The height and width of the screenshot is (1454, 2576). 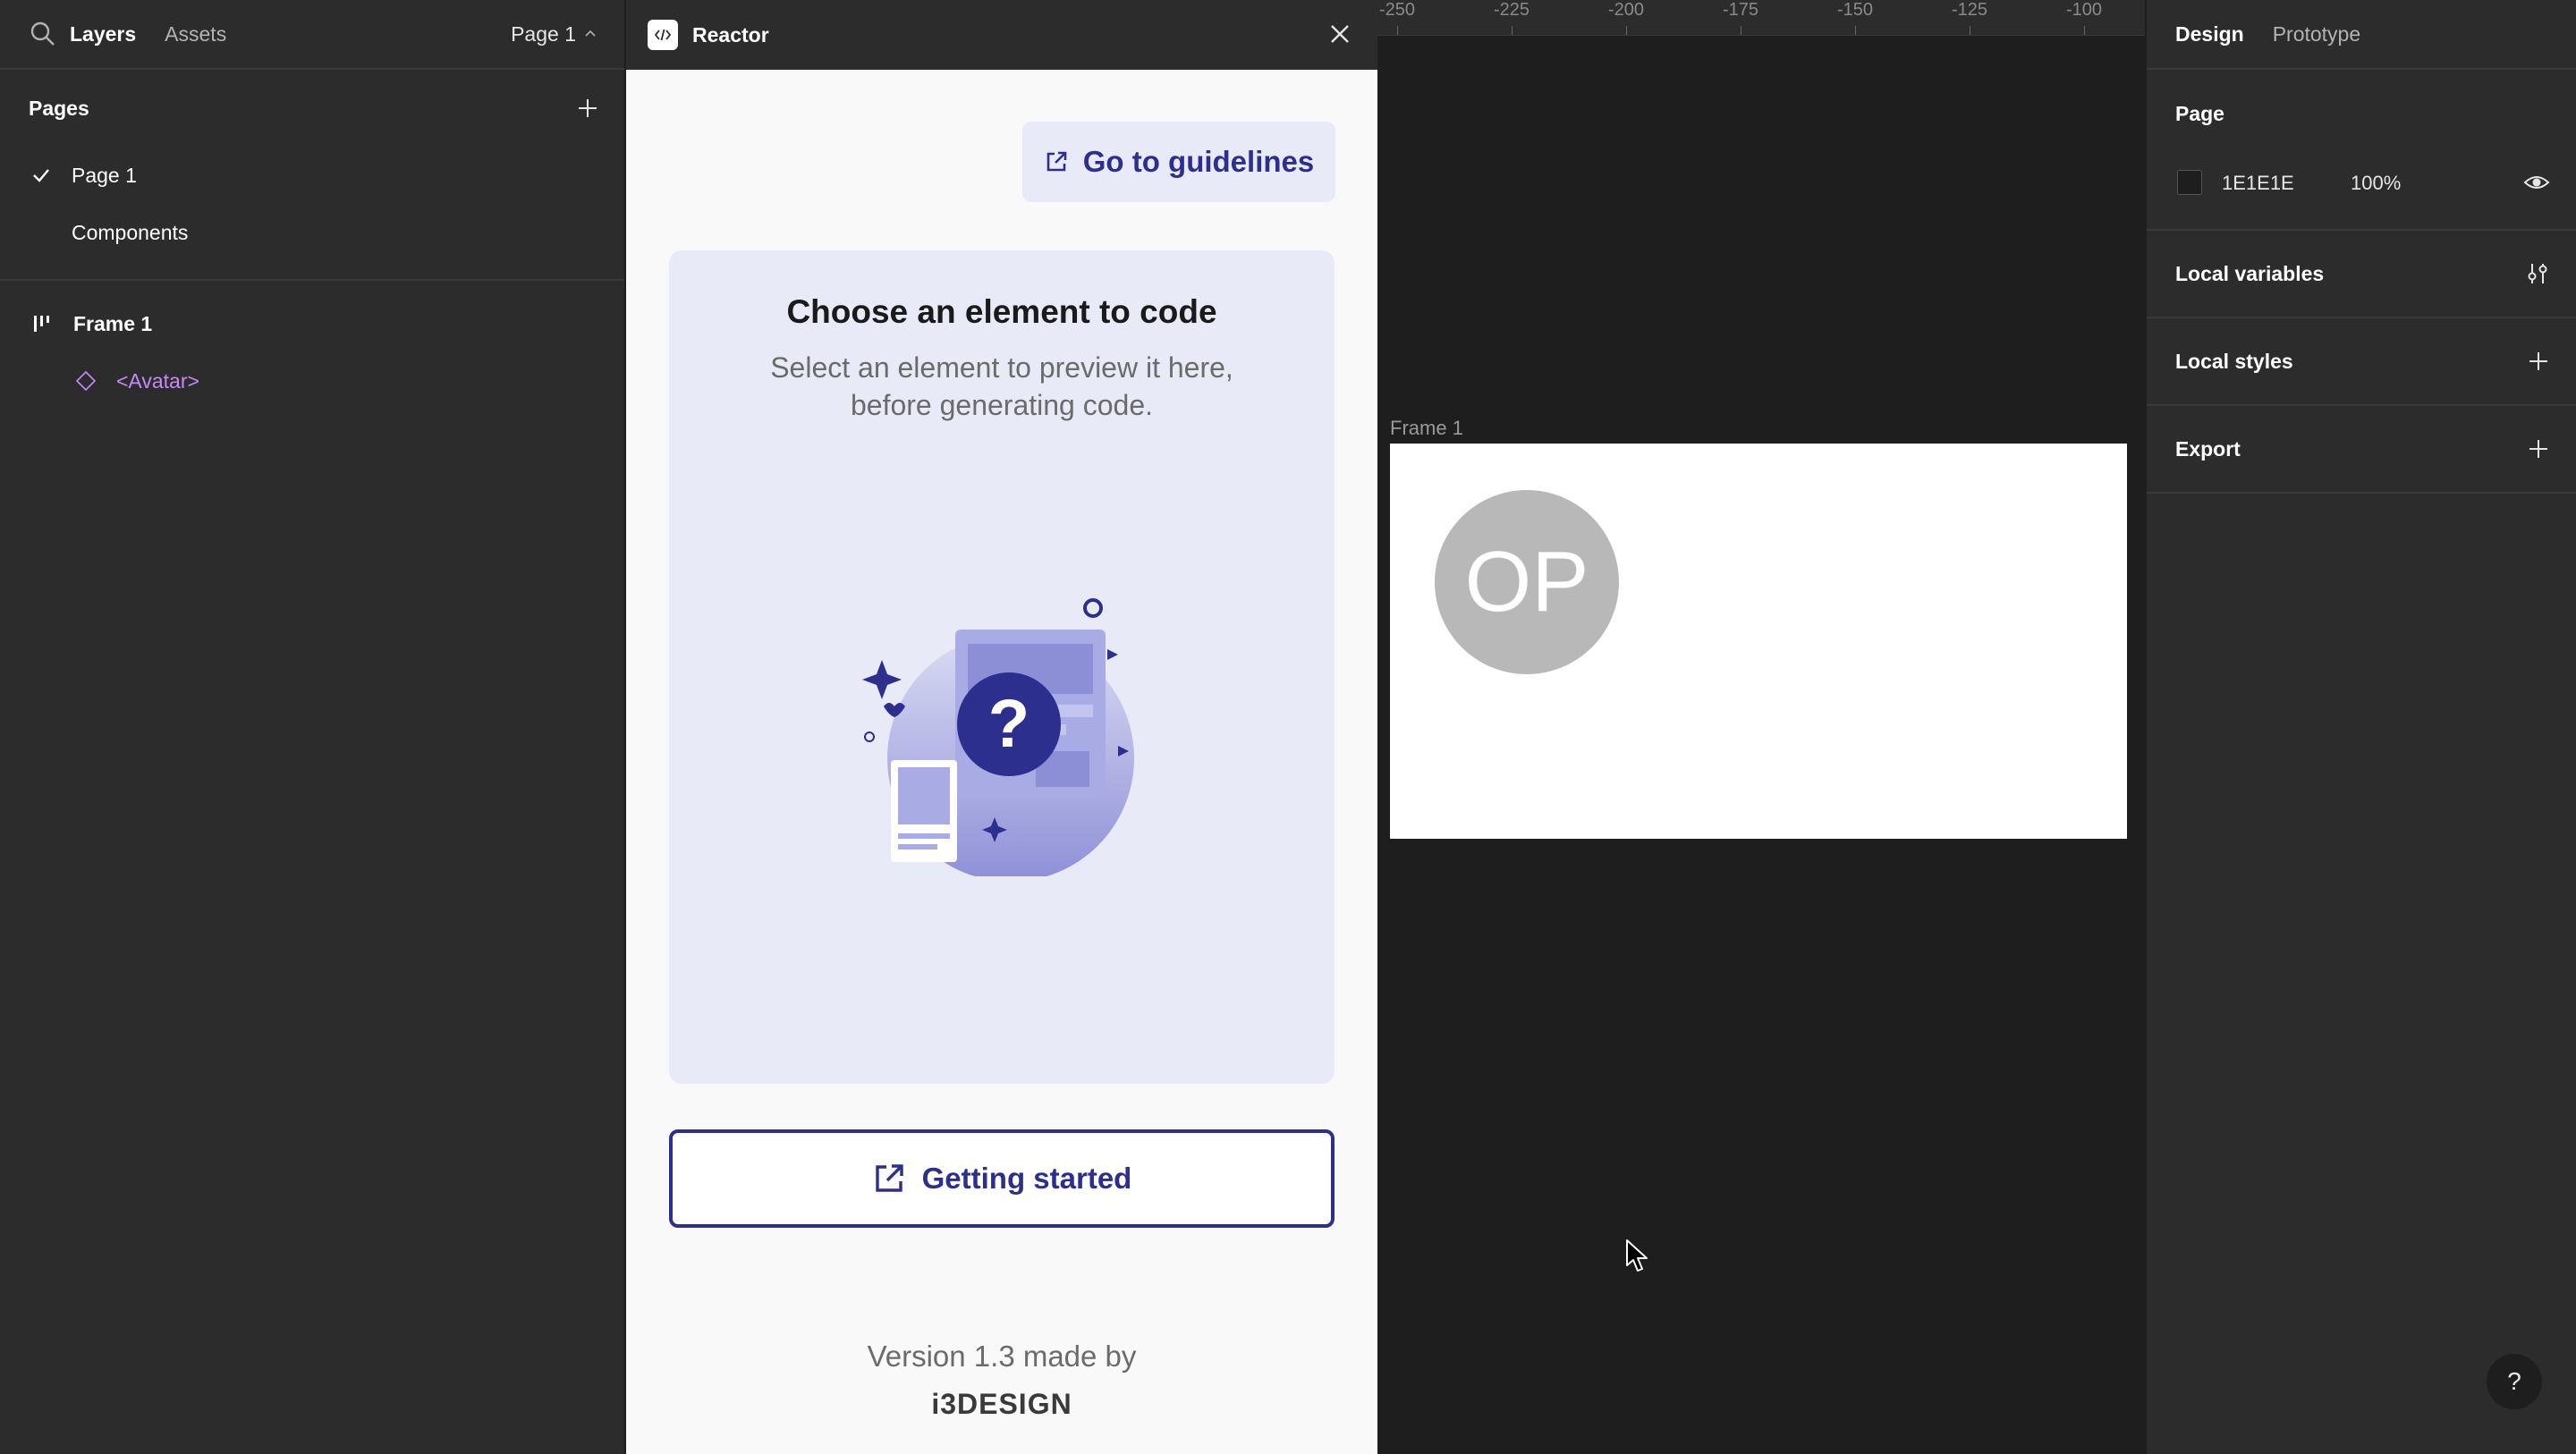 What do you see at coordinates (543, 33) in the screenshot?
I see `page-switcher-label: Page 1` at bounding box center [543, 33].